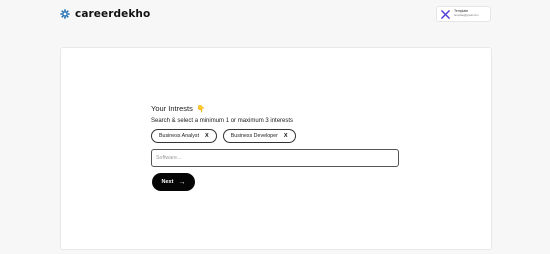 This screenshot has width=550, height=254. I want to click on title-text: Your Intrests, so click(172, 108).